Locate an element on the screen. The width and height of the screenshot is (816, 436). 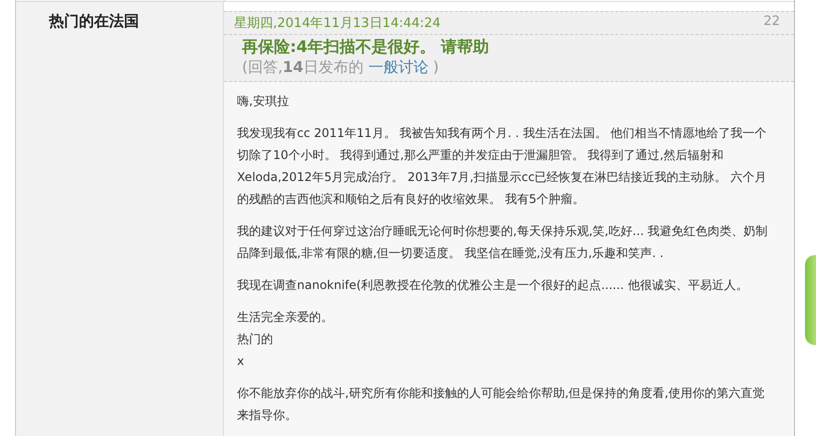
post-paragraph: 嗨,安琪拉 is located at coordinates (263, 101).